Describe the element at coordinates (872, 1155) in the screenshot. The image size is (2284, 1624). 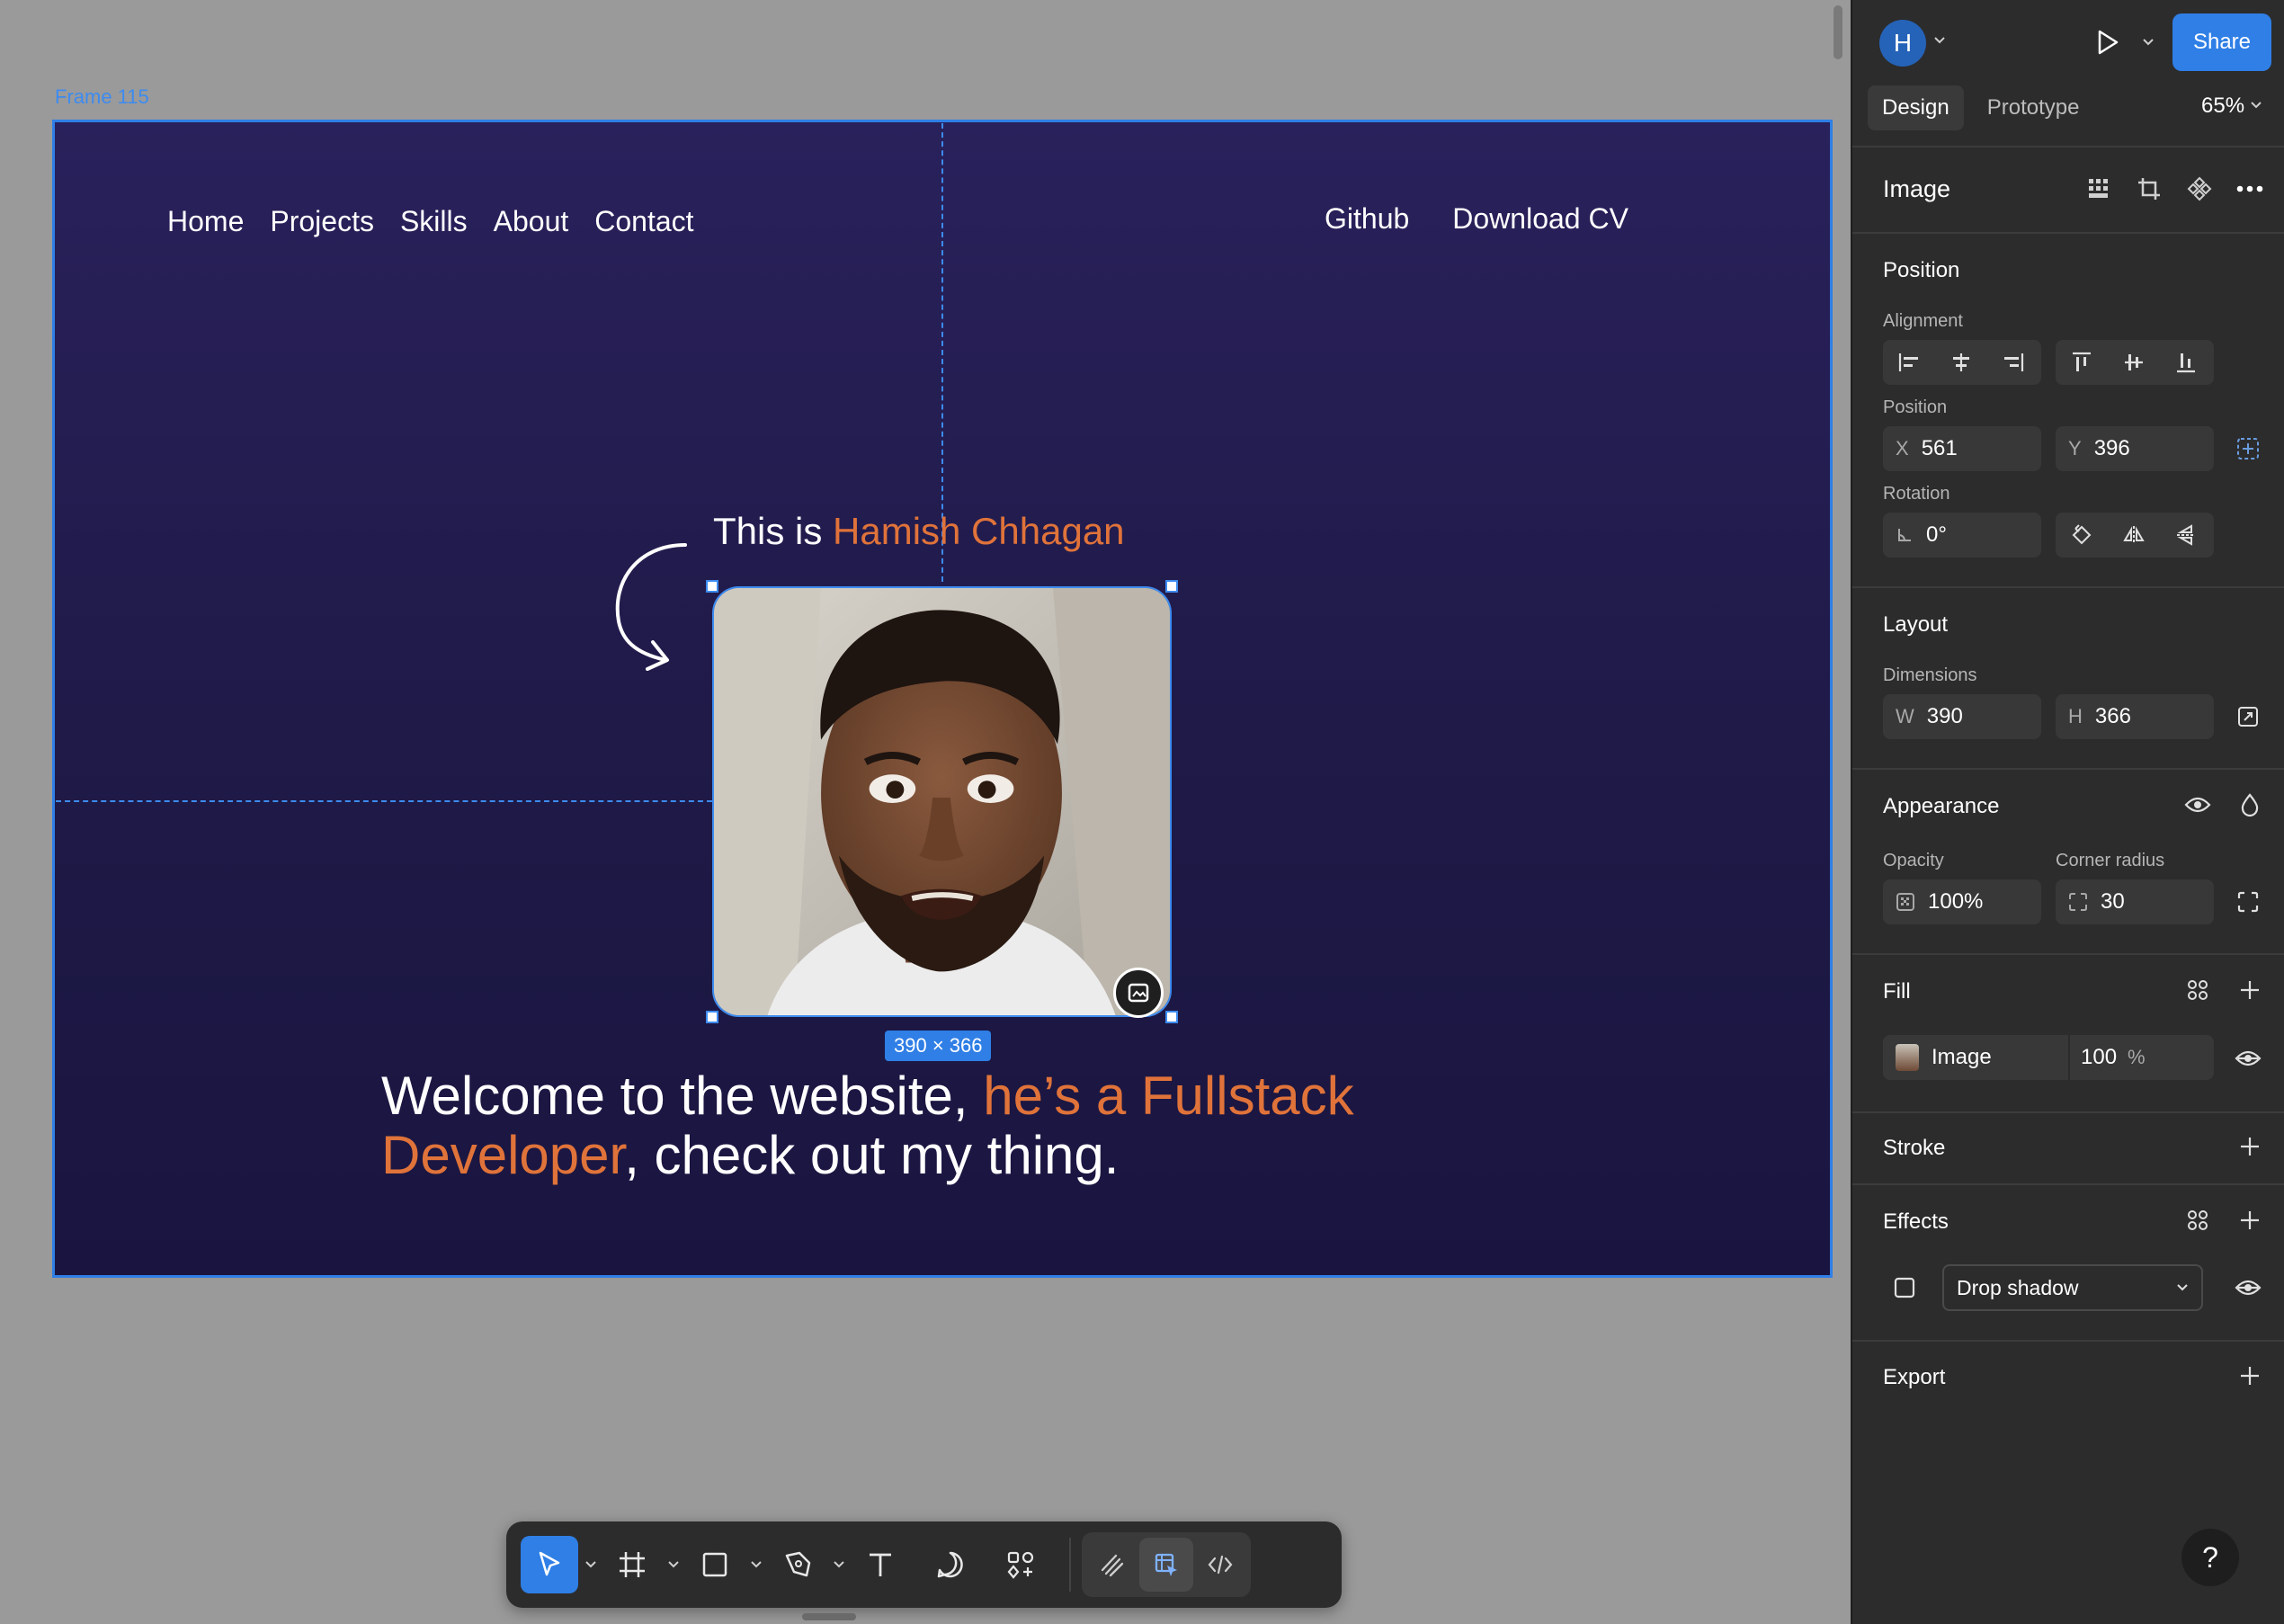
I see `headline-part-2: , check out my thing.` at that location.